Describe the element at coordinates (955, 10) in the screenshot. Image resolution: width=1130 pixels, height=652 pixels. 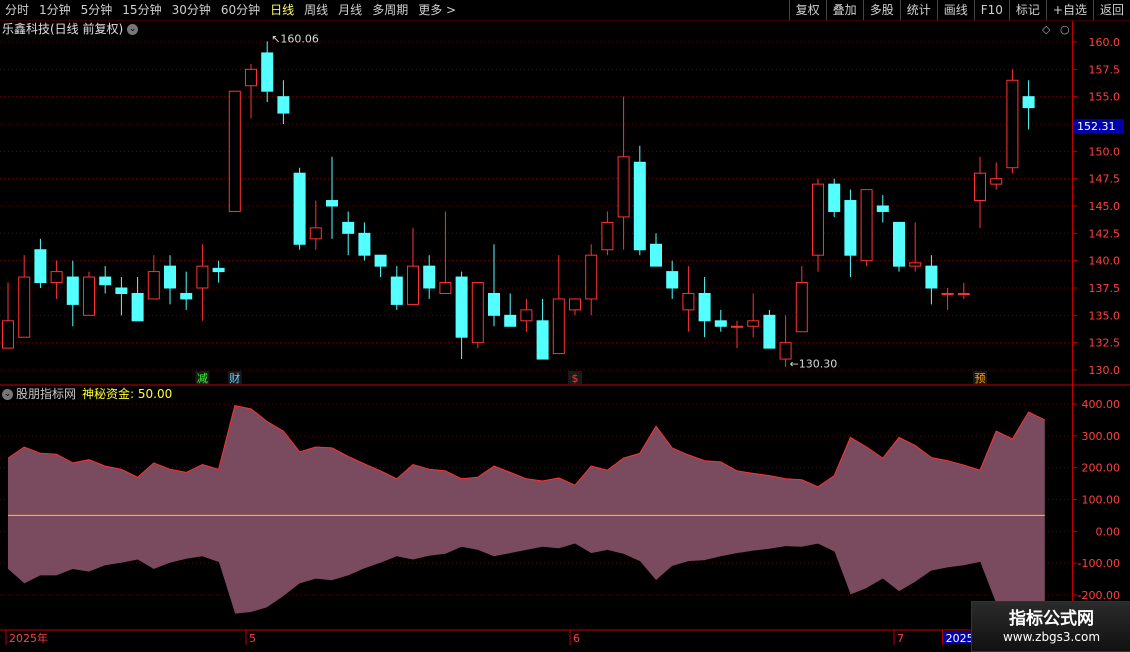
I see `toolbar-button-4: 画线` at that location.